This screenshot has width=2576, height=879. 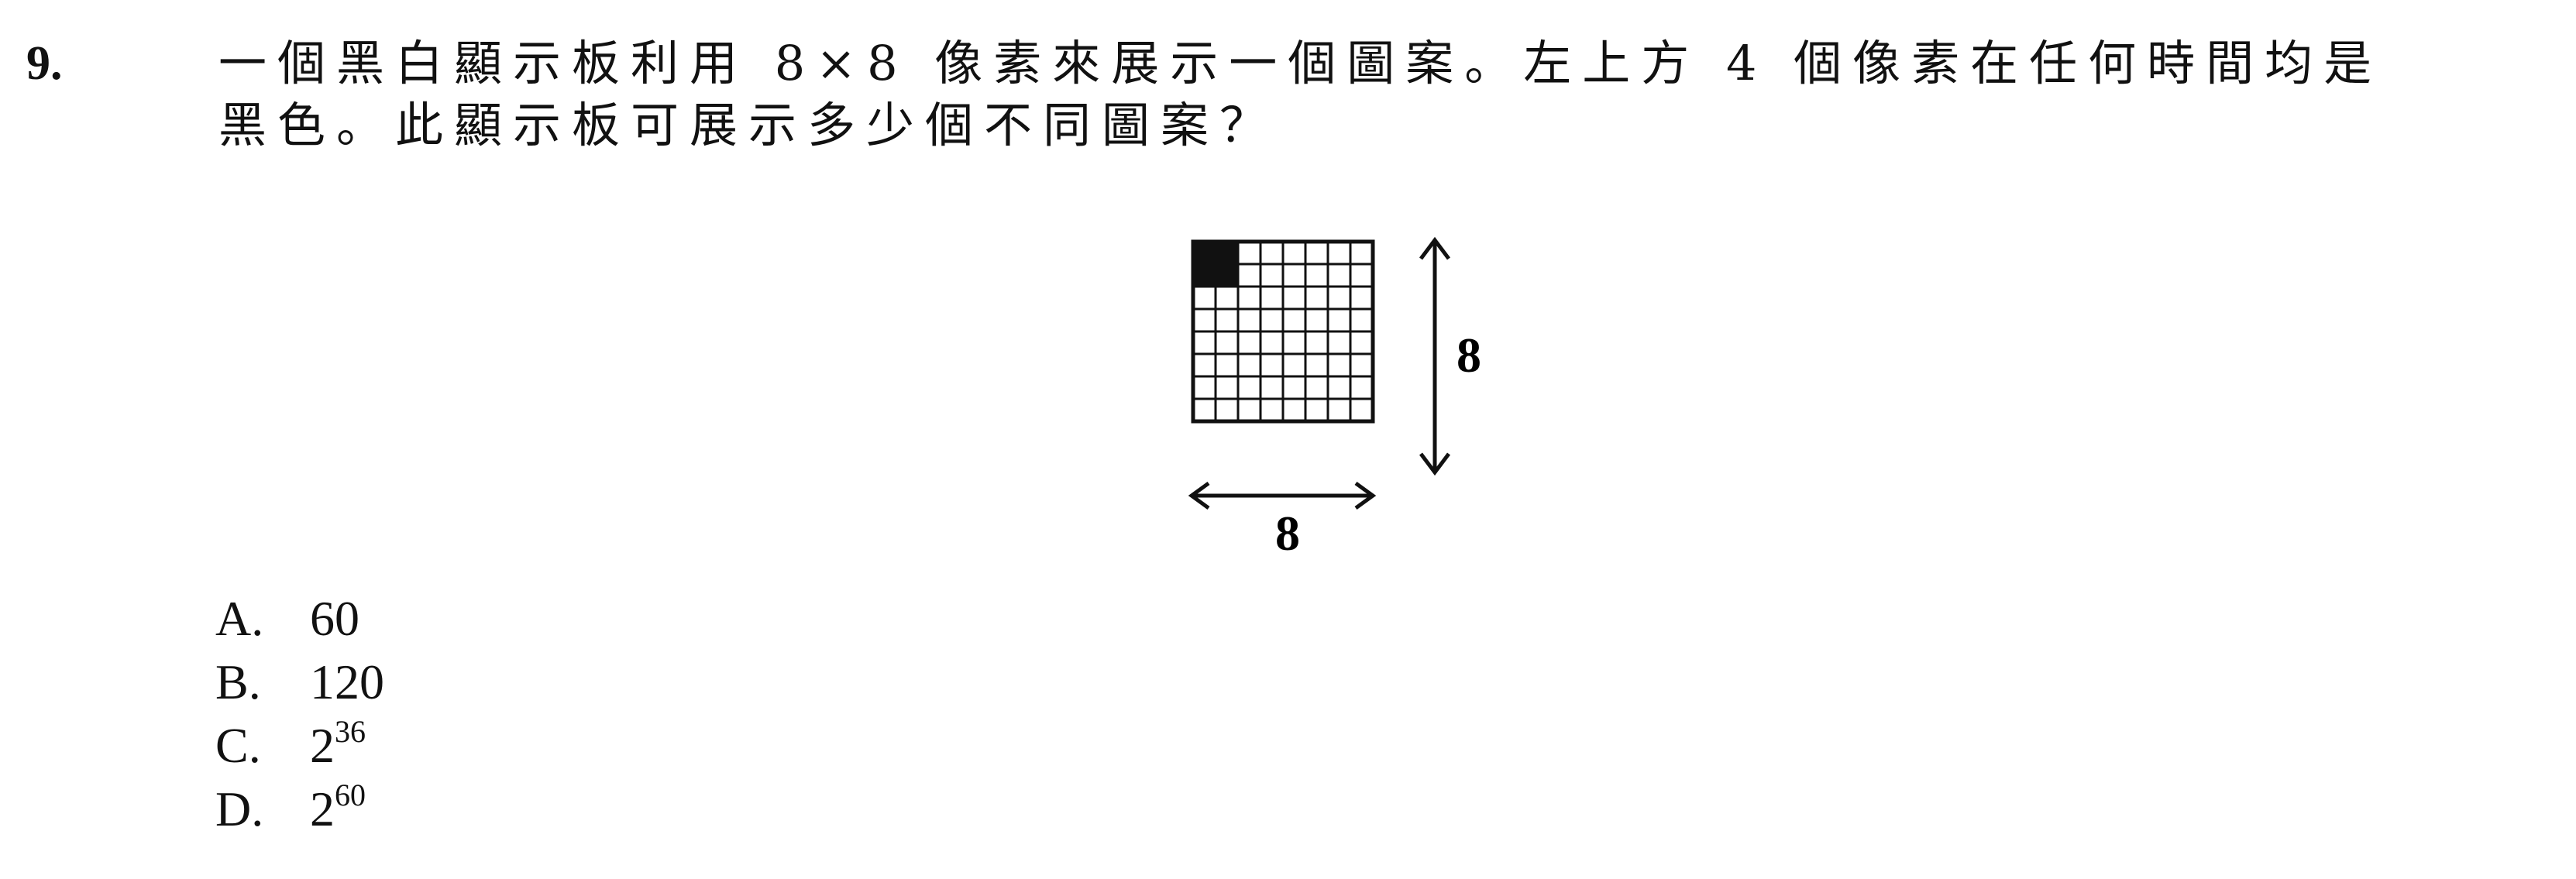 I want to click on option-letter: D., so click(x=239, y=808).